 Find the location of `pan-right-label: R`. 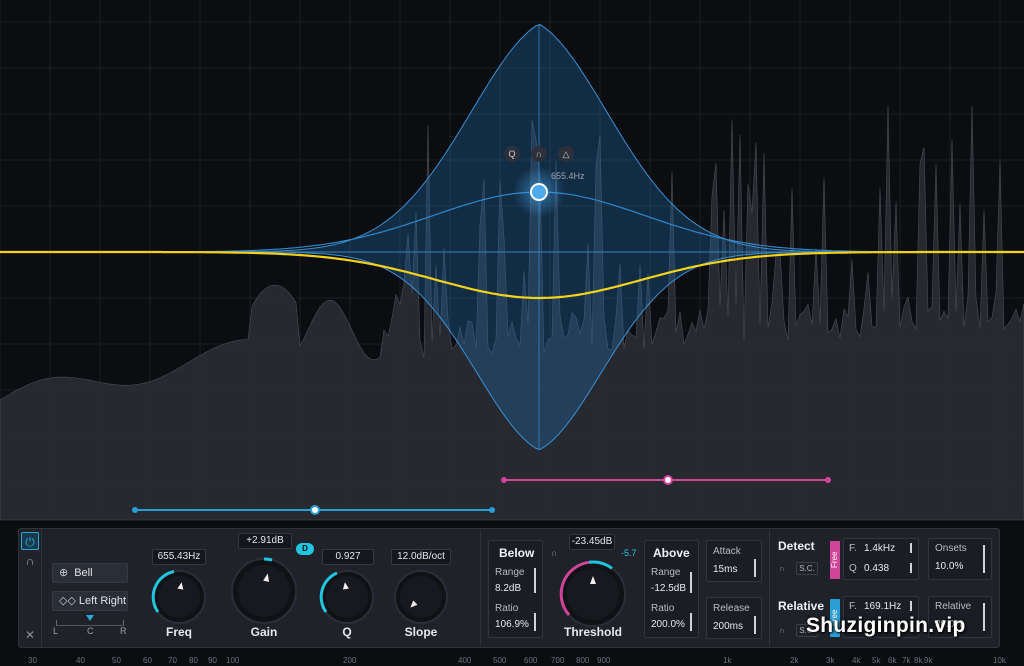

pan-right-label: R is located at coordinates (123, 631).